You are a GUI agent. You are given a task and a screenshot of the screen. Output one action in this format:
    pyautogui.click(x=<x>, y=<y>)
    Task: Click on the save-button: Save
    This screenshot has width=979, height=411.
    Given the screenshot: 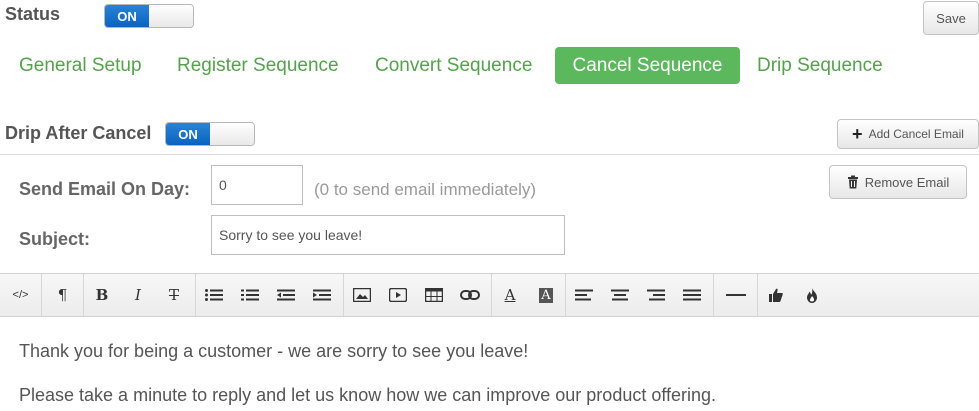 What is the action you would take?
    pyautogui.click(x=951, y=18)
    